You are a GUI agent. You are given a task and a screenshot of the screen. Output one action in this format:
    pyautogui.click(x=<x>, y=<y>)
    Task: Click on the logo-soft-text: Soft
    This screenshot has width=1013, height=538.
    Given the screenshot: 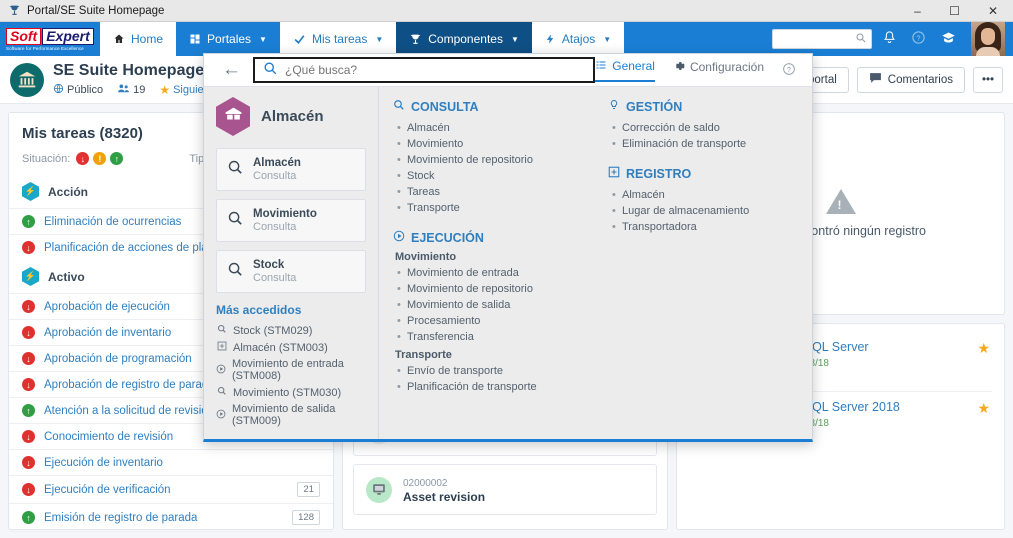 What is the action you would take?
    pyautogui.click(x=24, y=36)
    